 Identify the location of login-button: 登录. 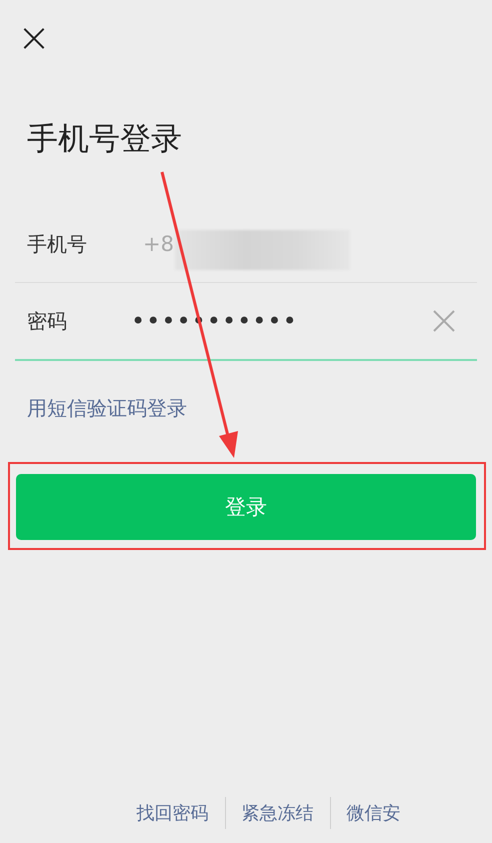
(246, 507).